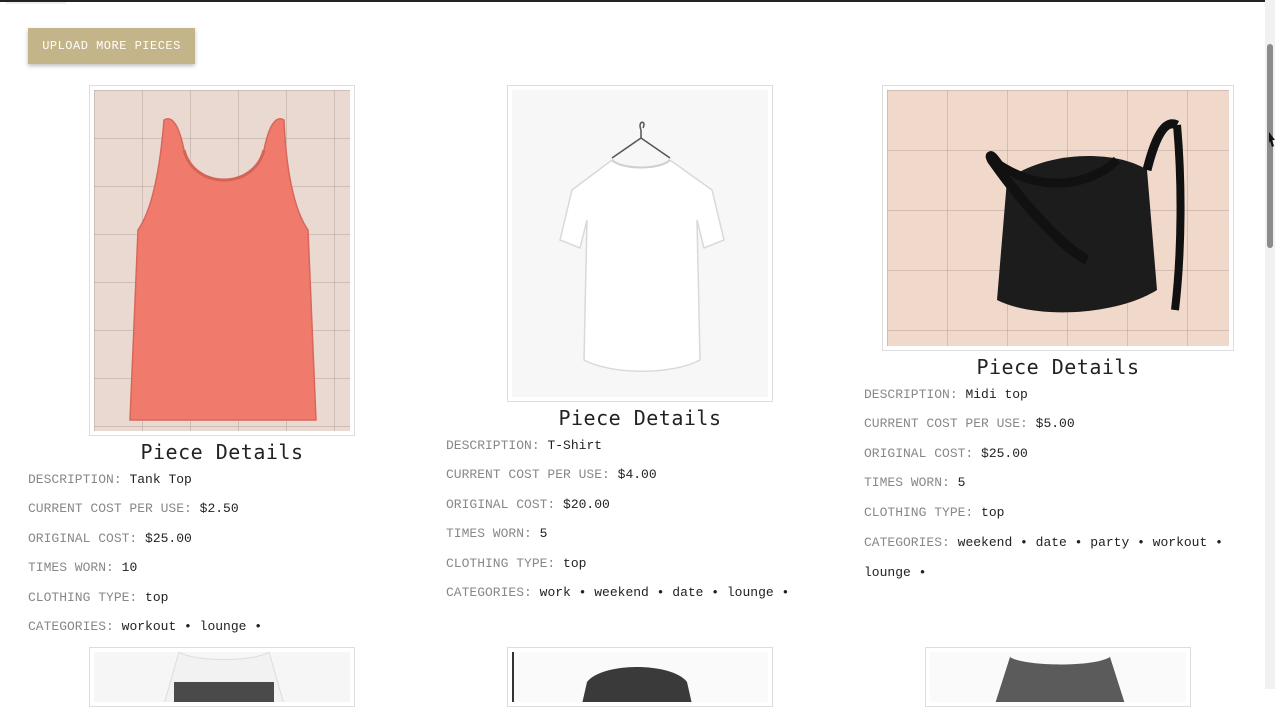 The width and height of the screenshot is (1275, 707). I want to click on leggings-photo, so click(222, 677).